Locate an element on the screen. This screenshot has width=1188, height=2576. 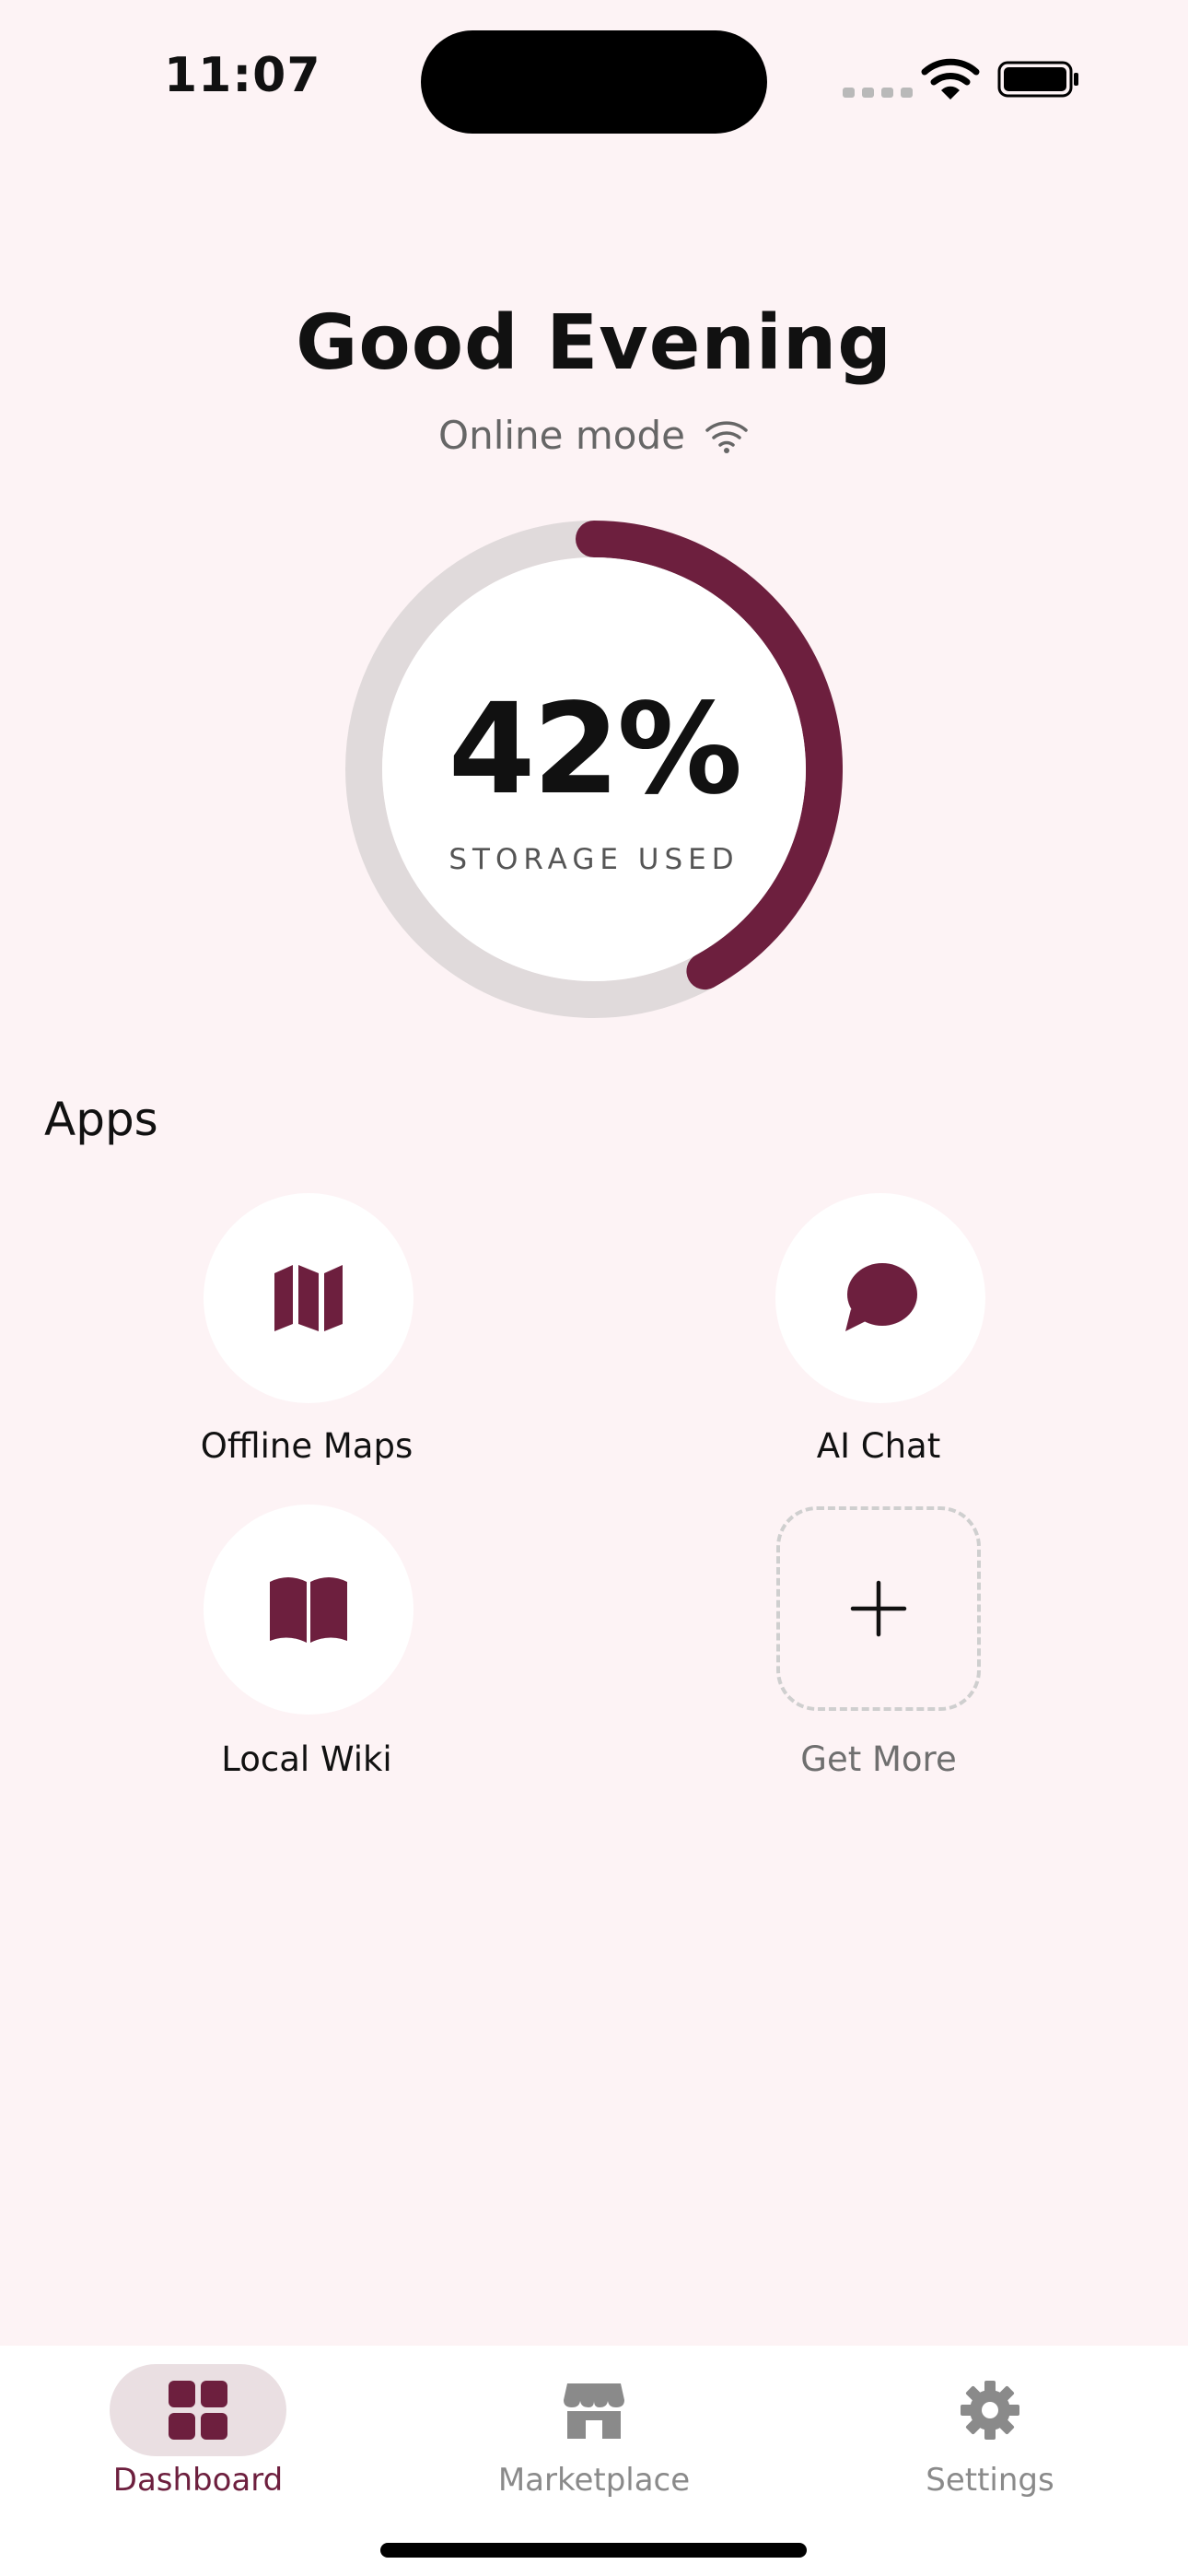
dynamic-island is located at coordinates (594, 82).